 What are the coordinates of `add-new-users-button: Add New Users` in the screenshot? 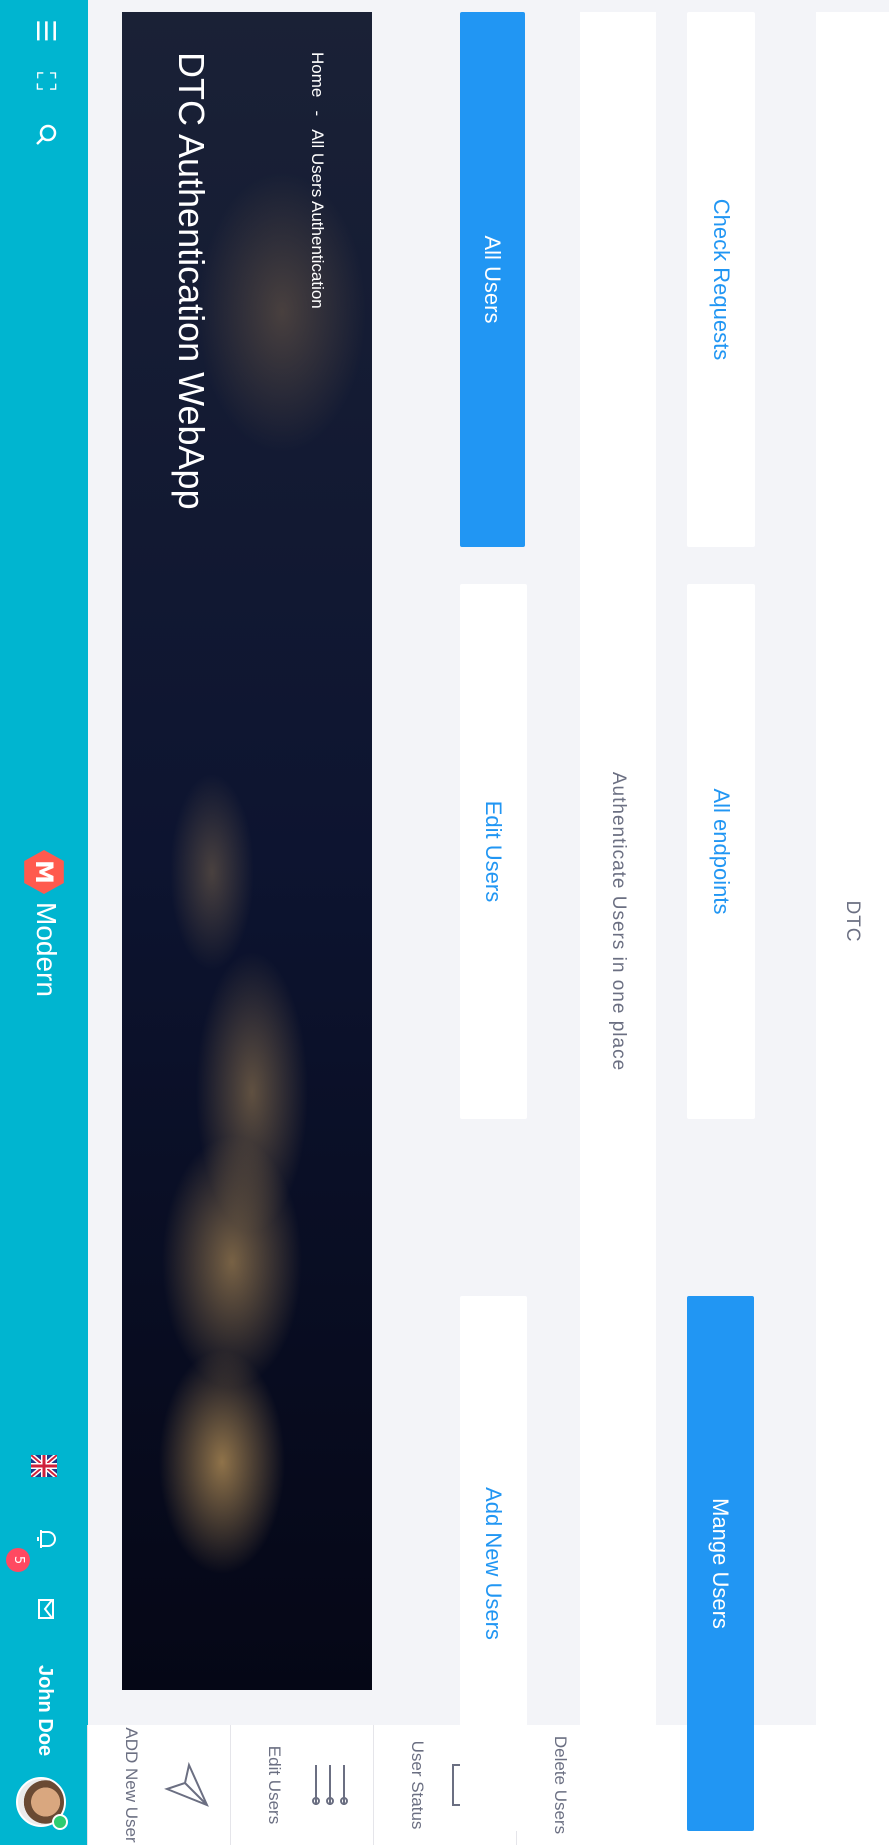 It's located at (493, 1563).